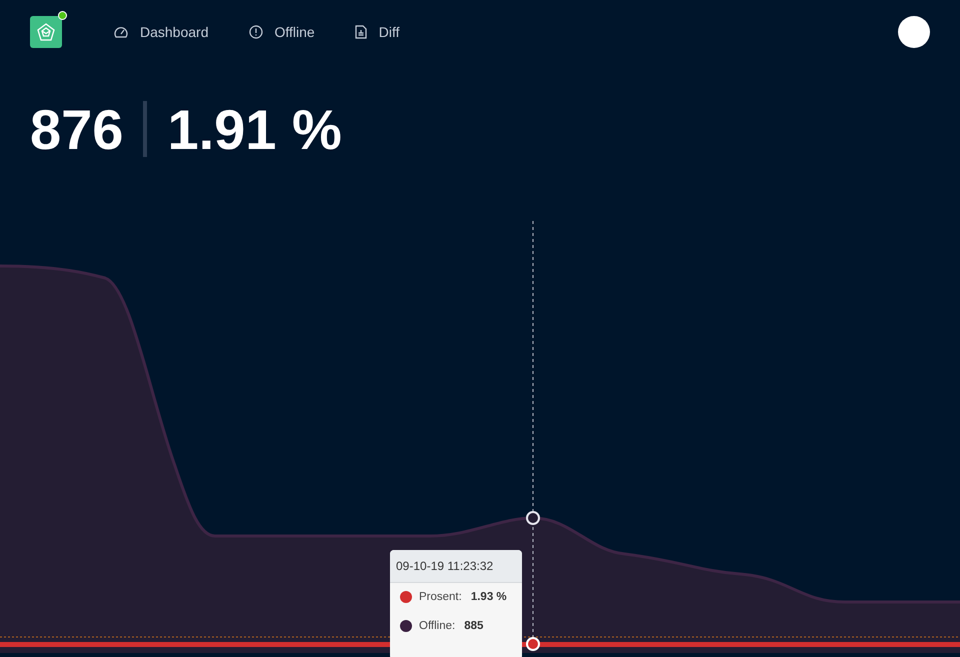 The image size is (960, 657). I want to click on pentagon-icon, so click(46, 32).